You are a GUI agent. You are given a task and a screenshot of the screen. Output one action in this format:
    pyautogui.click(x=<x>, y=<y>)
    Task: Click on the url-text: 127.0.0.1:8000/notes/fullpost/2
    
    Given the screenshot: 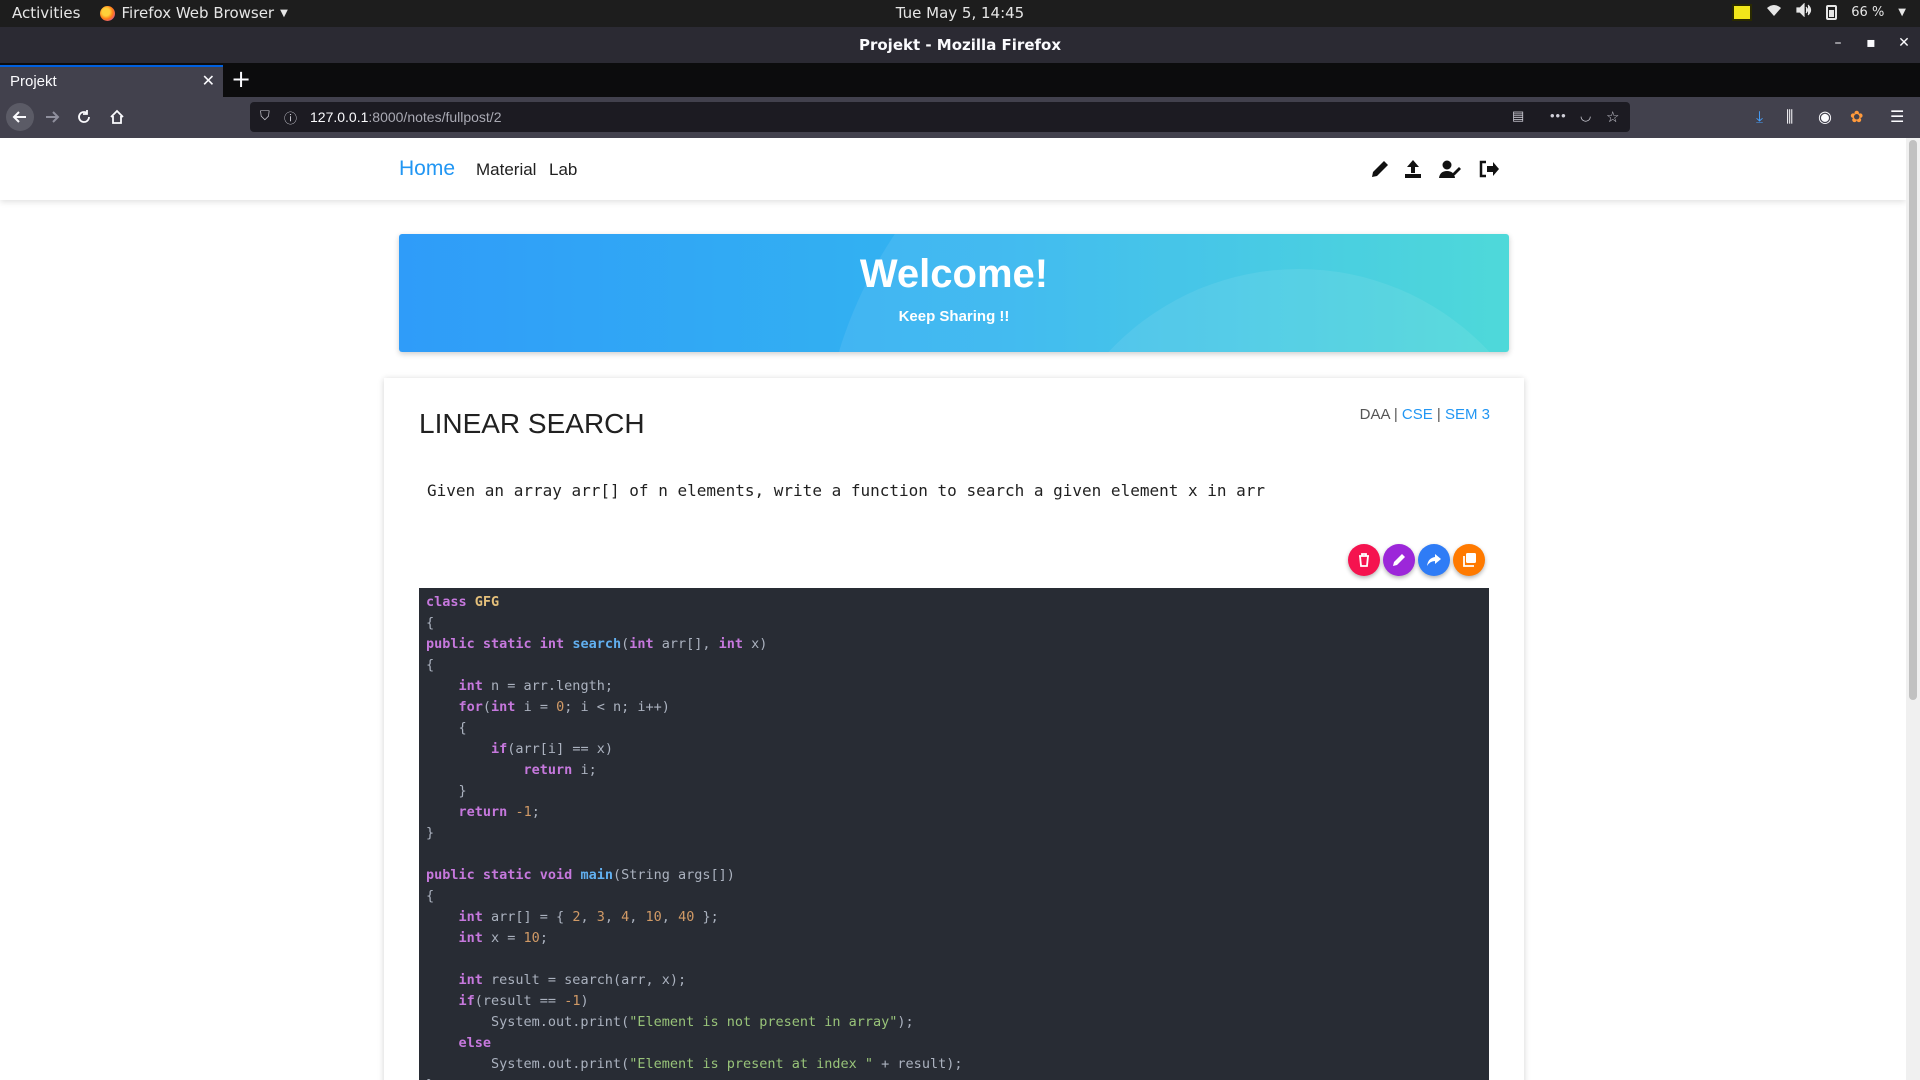 What is the action you would take?
    pyautogui.click(x=406, y=117)
    